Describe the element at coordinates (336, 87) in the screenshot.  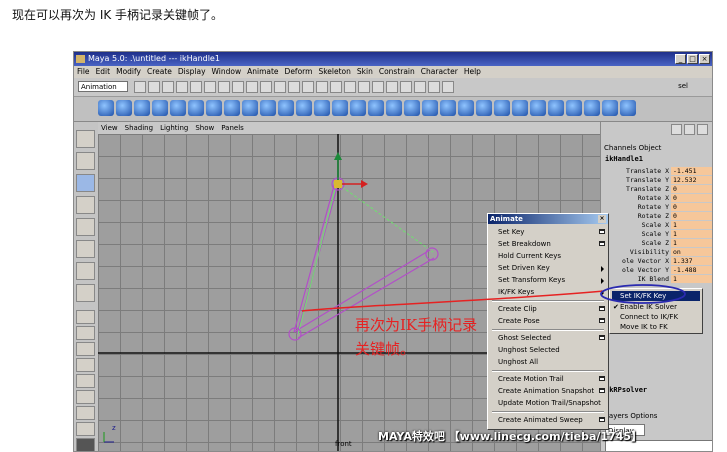
I see `snap-grid-icon` at that location.